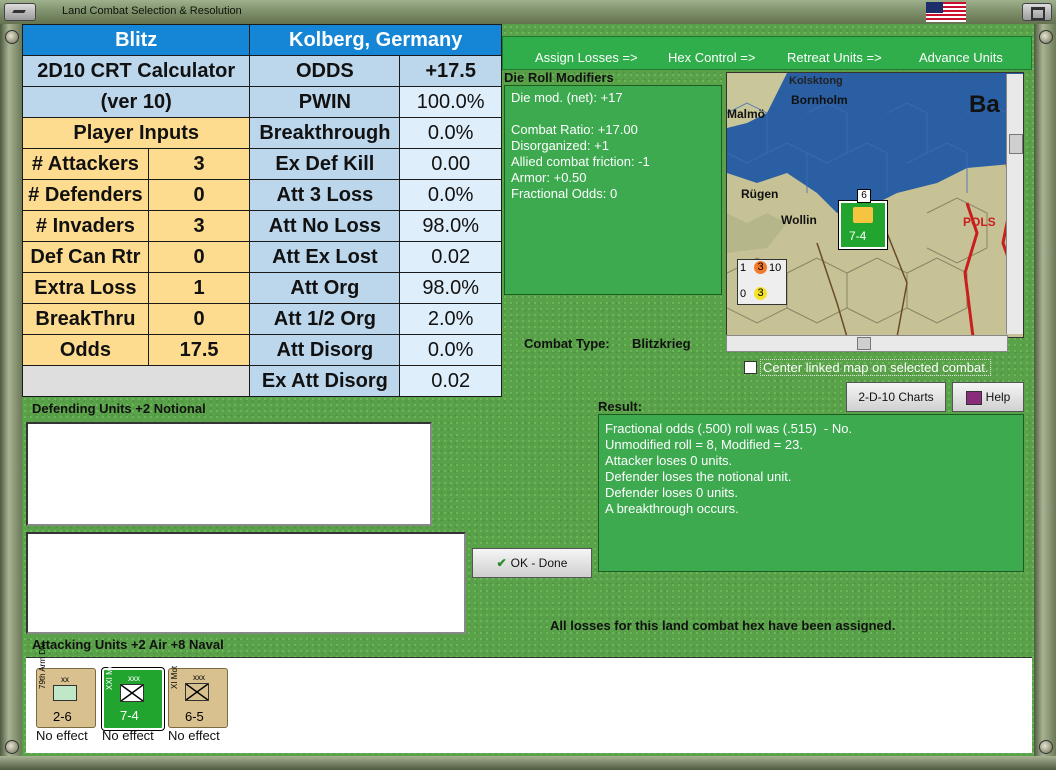 This screenshot has height=770, width=1056. Describe the element at coordinates (819, 100) in the screenshot. I see `map-label: Bornholm` at that location.